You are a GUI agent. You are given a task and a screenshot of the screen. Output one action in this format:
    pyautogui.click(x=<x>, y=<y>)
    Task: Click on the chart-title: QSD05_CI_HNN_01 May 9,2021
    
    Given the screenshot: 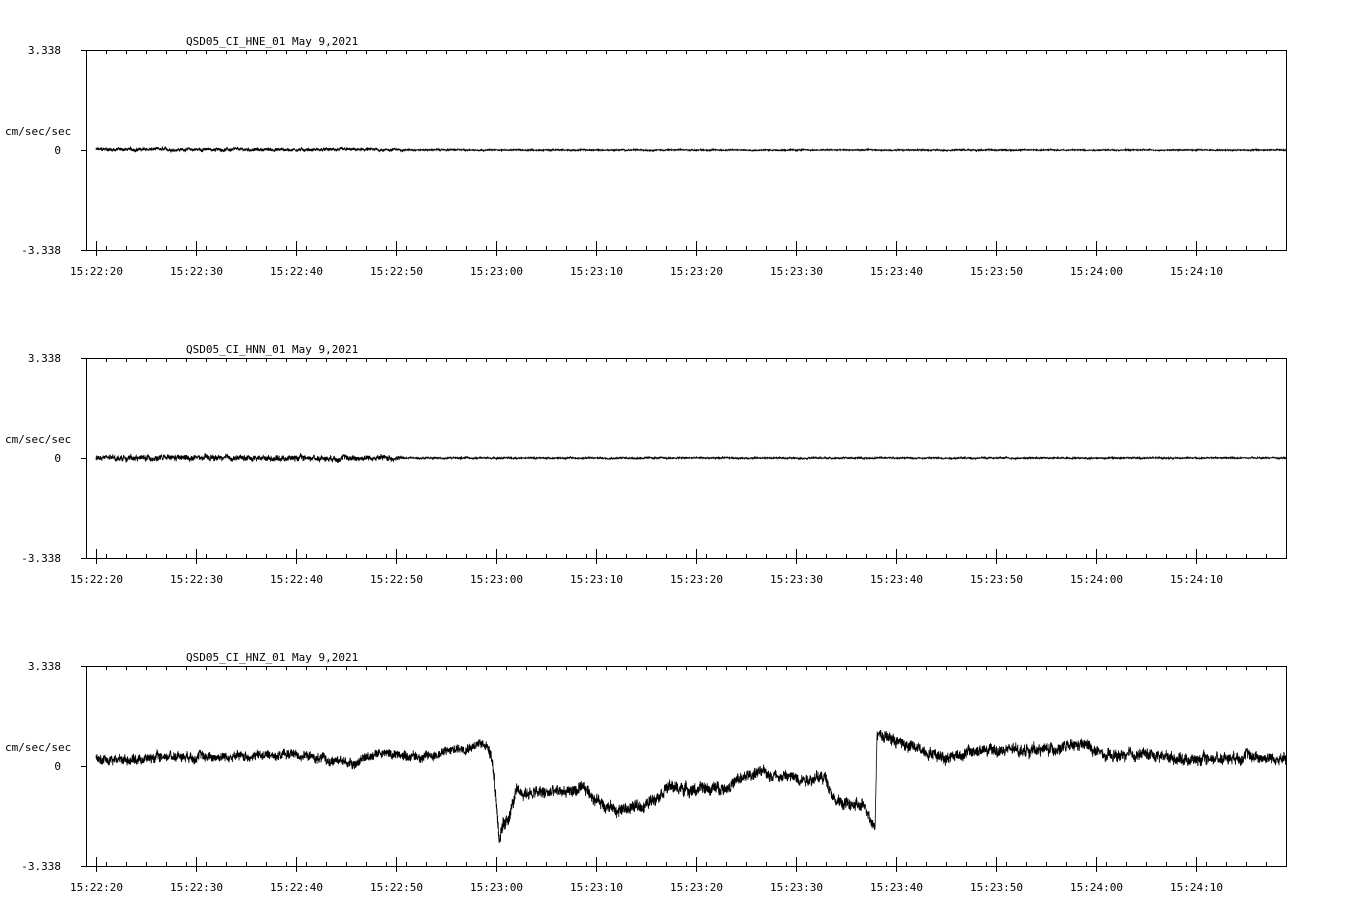 What is the action you would take?
    pyautogui.click(x=272, y=349)
    